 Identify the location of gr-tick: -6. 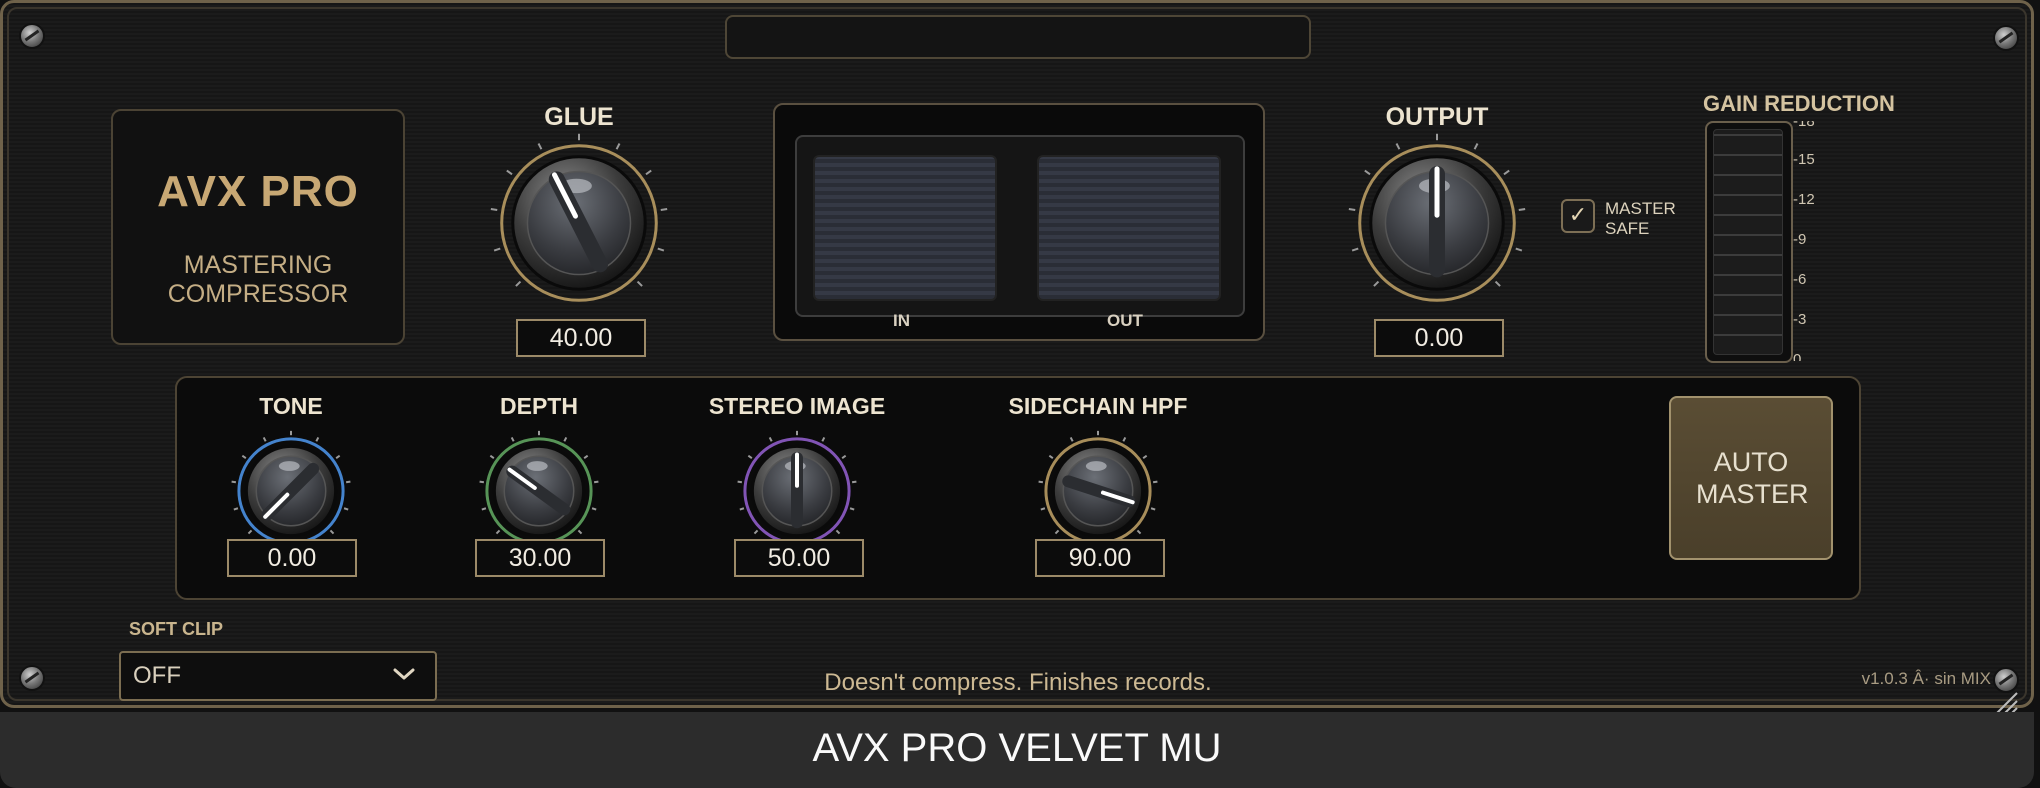
(1800, 279).